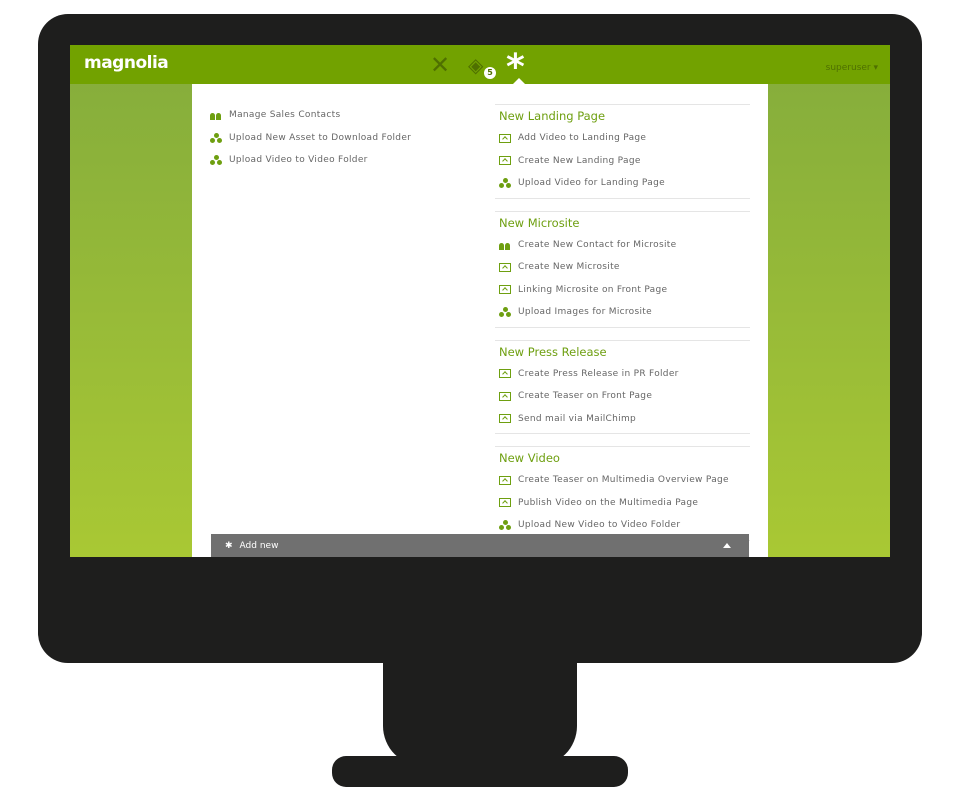 The height and width of the screenshot is (800, 960). Describe the element at coordinates (597, 244) in the screenshot. I see `favorite-item-label: Create New Contact for Microsite` at that location.